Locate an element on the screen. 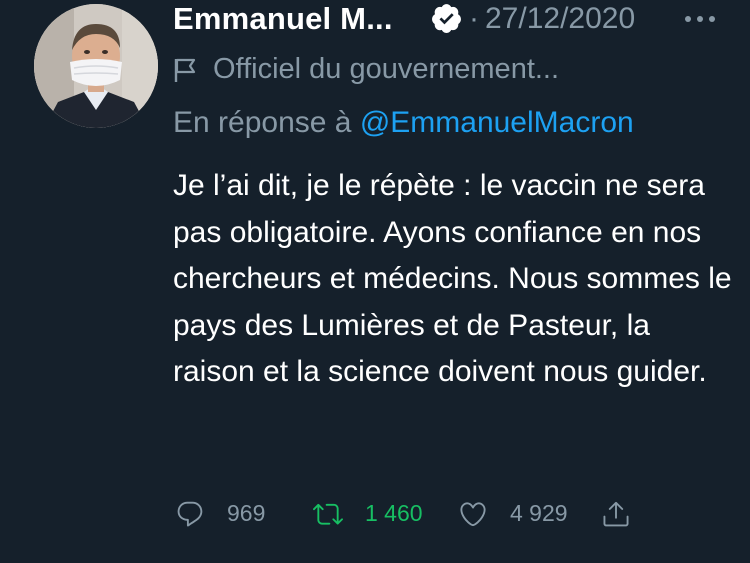 The image size is (750, 563). heart-icon is located at coordinates (473, 514).